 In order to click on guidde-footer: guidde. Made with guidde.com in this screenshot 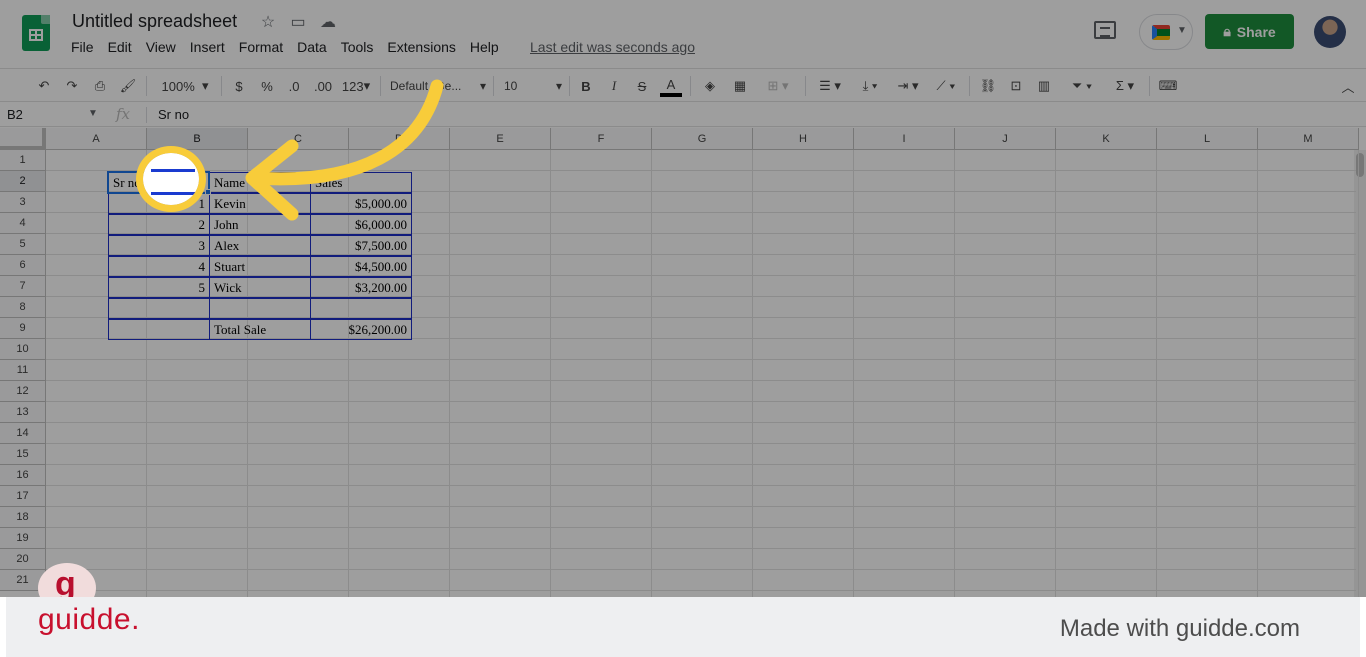, I will do `click(683, 627)`.